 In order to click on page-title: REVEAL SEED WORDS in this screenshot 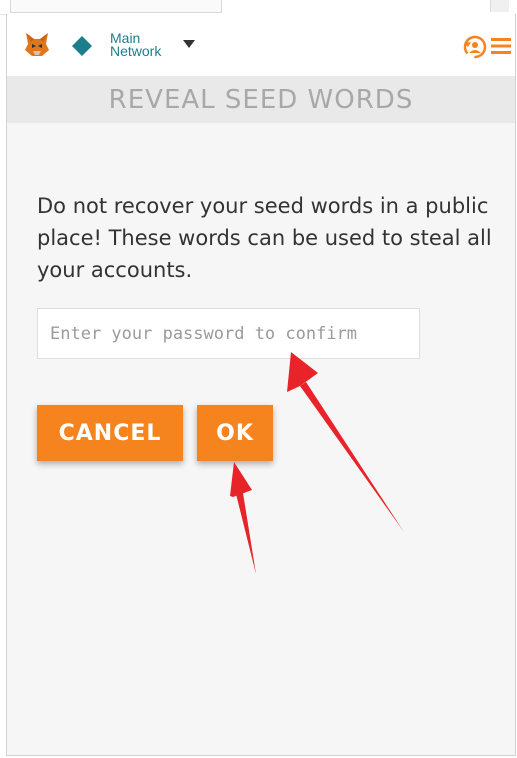, I will do `click(261, 99)`.